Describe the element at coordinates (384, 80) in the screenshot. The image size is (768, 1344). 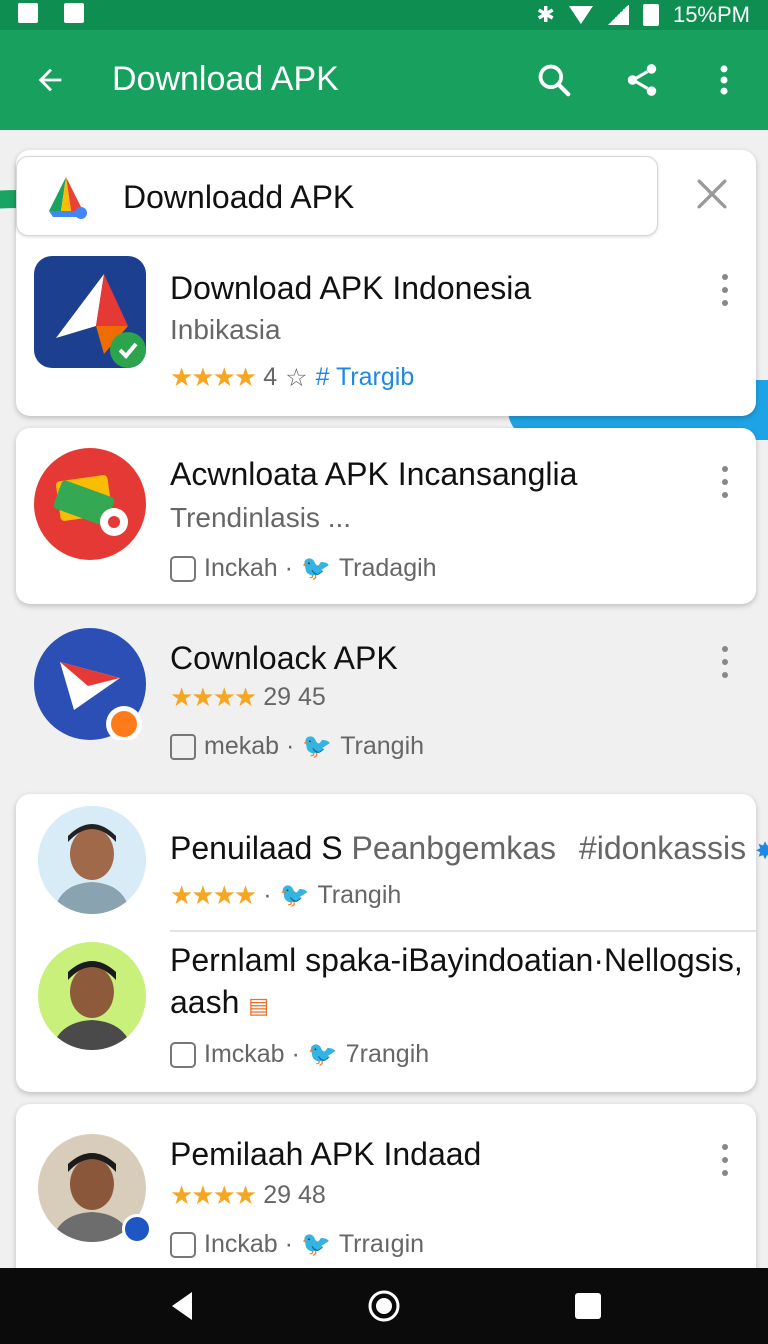
I see `app-bar: Download APK` at that location.